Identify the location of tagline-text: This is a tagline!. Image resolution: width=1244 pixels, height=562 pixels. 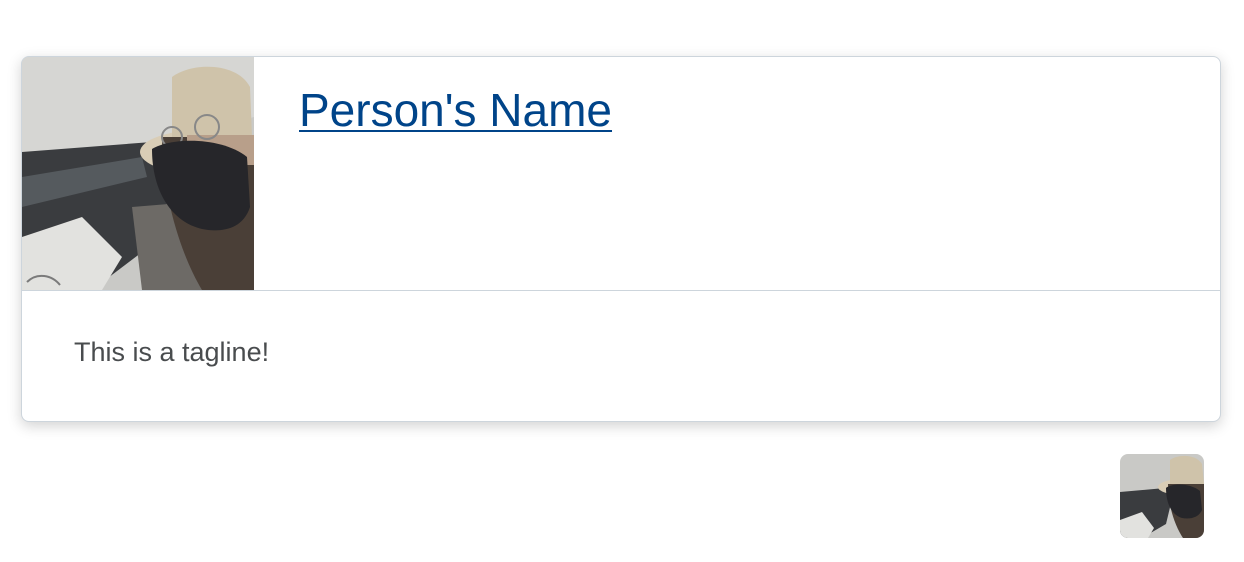
(172, 352).